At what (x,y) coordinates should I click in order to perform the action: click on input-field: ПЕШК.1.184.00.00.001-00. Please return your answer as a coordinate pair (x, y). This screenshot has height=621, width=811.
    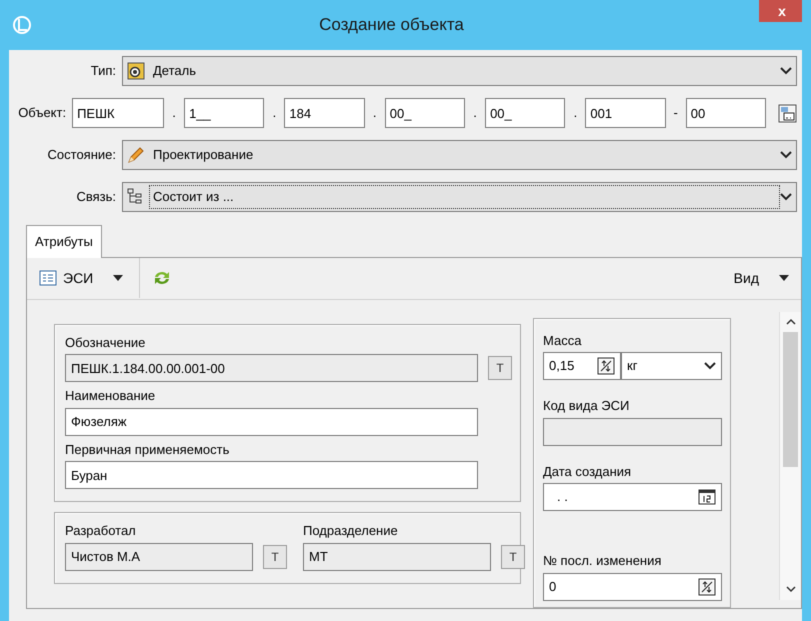
    Looking at the image, I should click on (271, 368).